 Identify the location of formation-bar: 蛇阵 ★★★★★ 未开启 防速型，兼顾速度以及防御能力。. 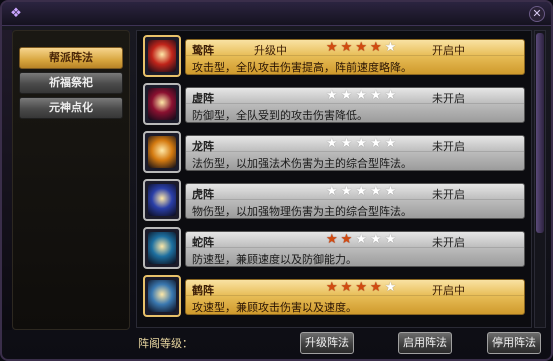
(355, 249).